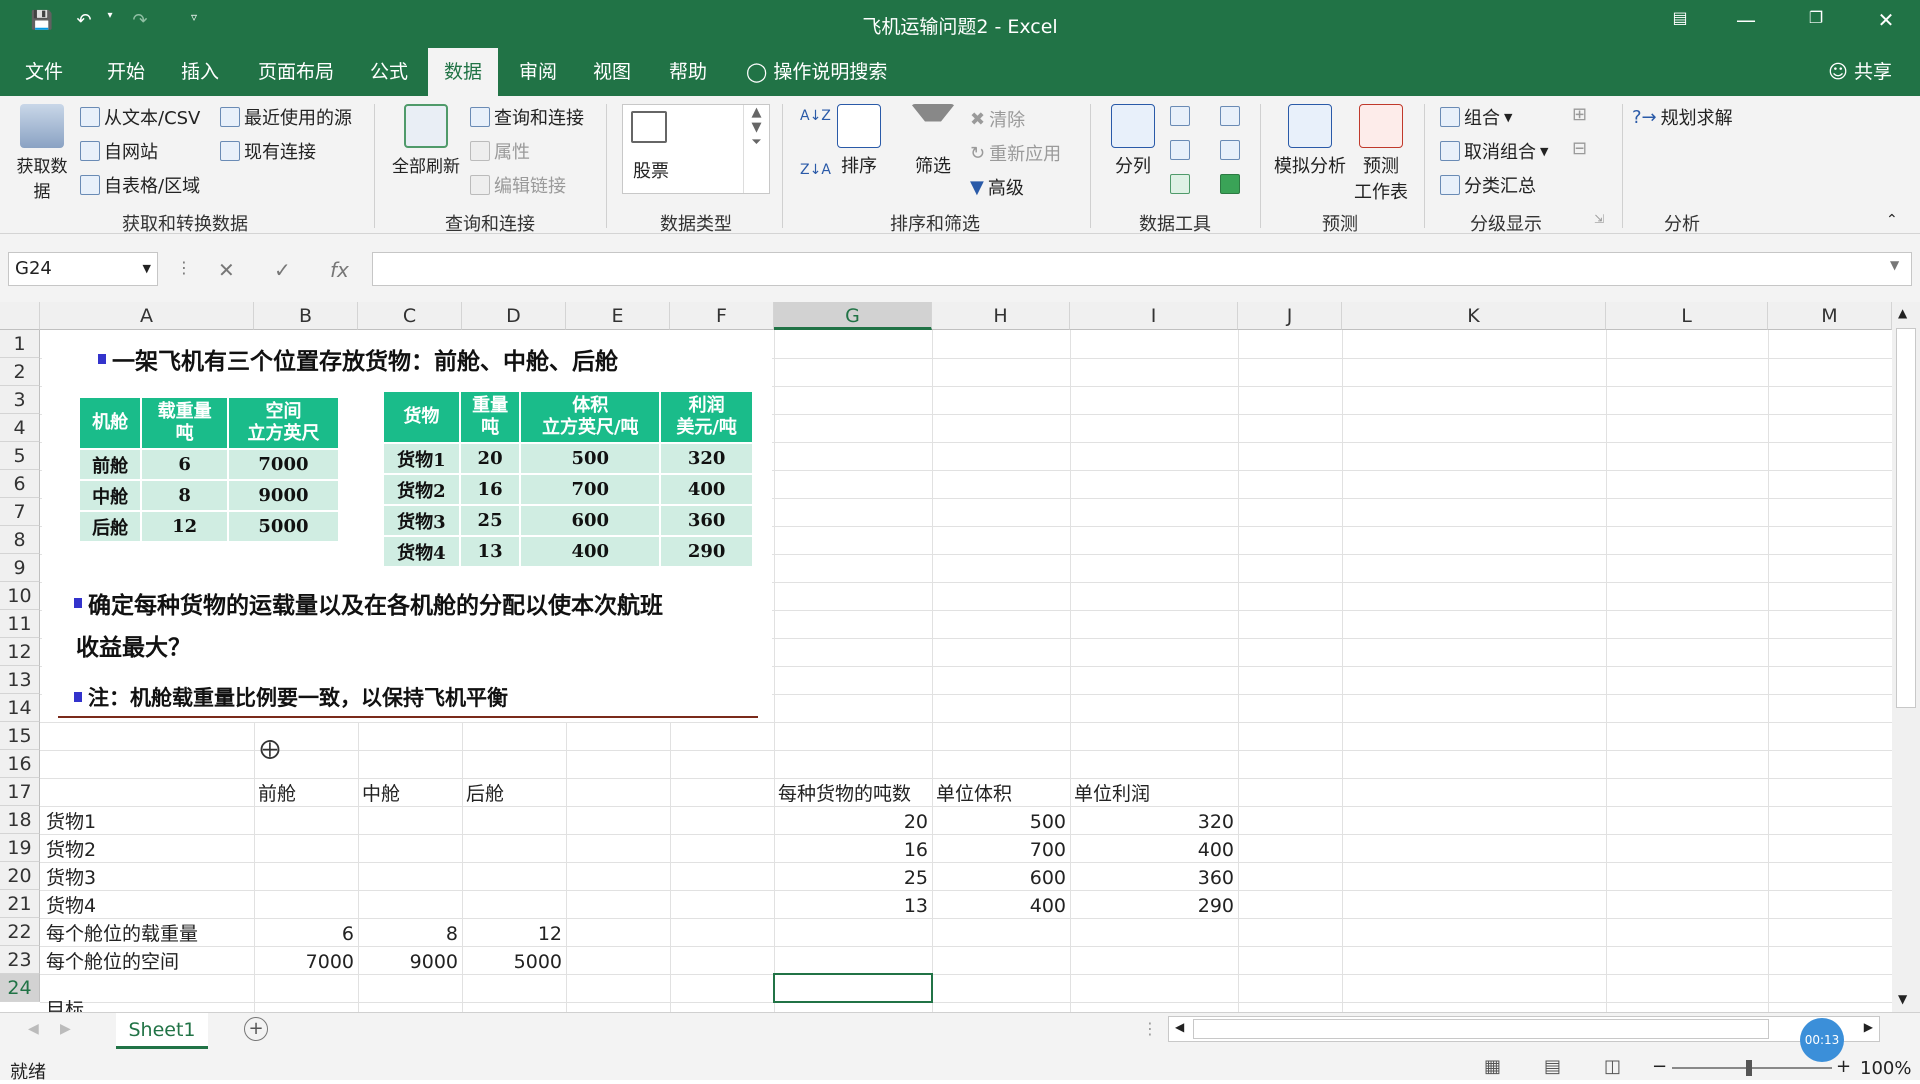 This screenshot has width=1920, height=1084. Describe the element at coordinates (426, 140) in the screenshot. I see `refresh-all-button: 全部刷新` at that location.